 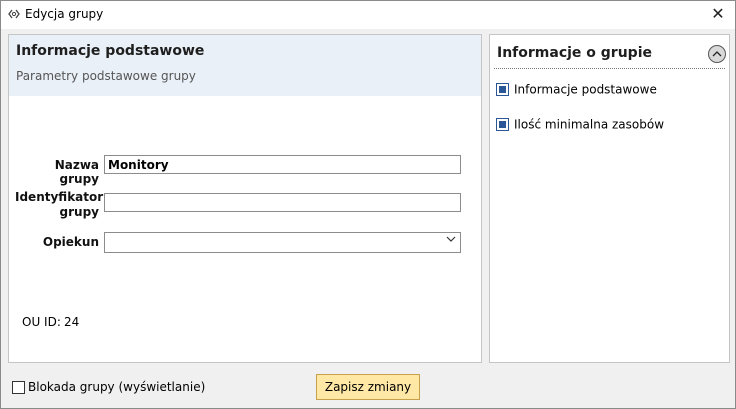 What do you see at coordinates (368, 15) in the screenshot?
I see `title-bar: Edycja grupy ✕` at bounding box center [368, 15].